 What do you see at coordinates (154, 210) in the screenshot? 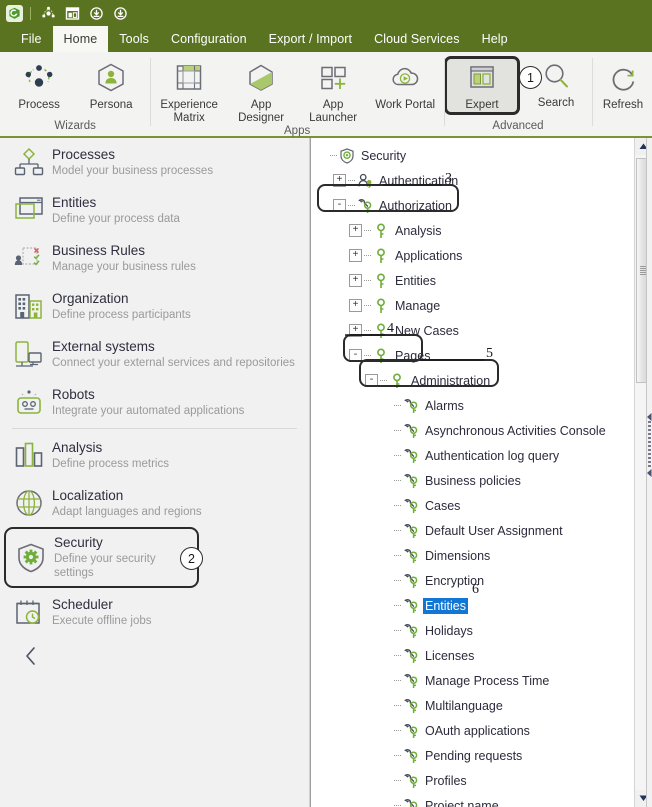
I see `sidebar-item-entities: Entities Define your process data` at bounding box center [154, 210].